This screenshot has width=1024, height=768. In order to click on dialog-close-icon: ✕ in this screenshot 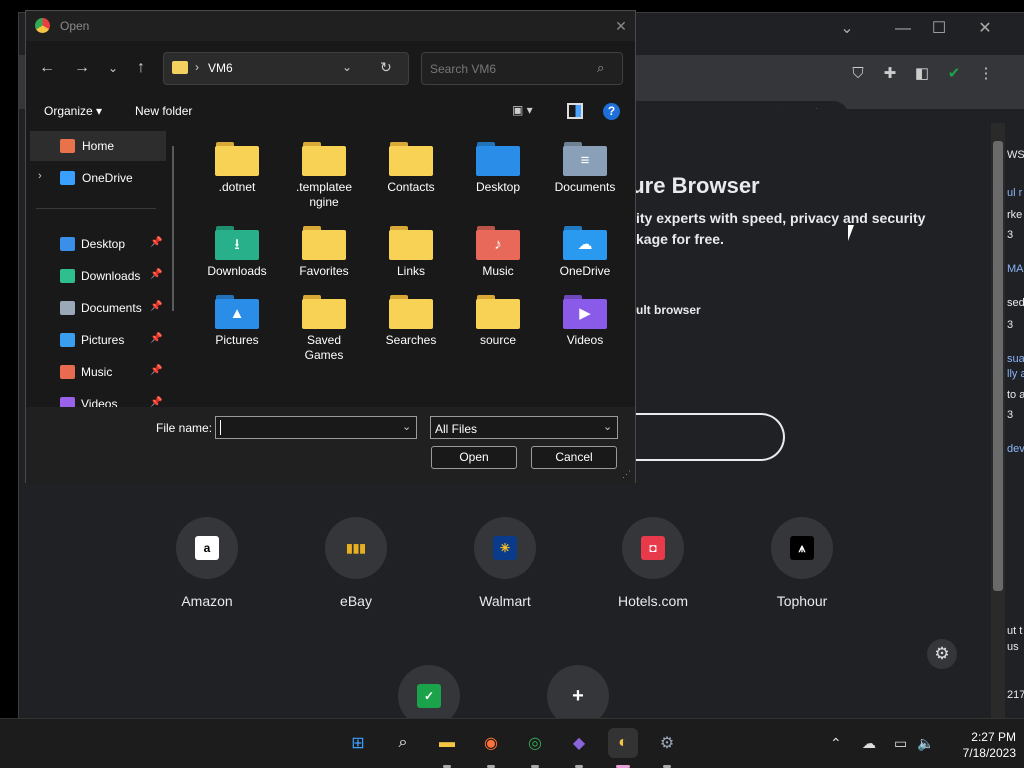, I will do `click(621, 26)`.